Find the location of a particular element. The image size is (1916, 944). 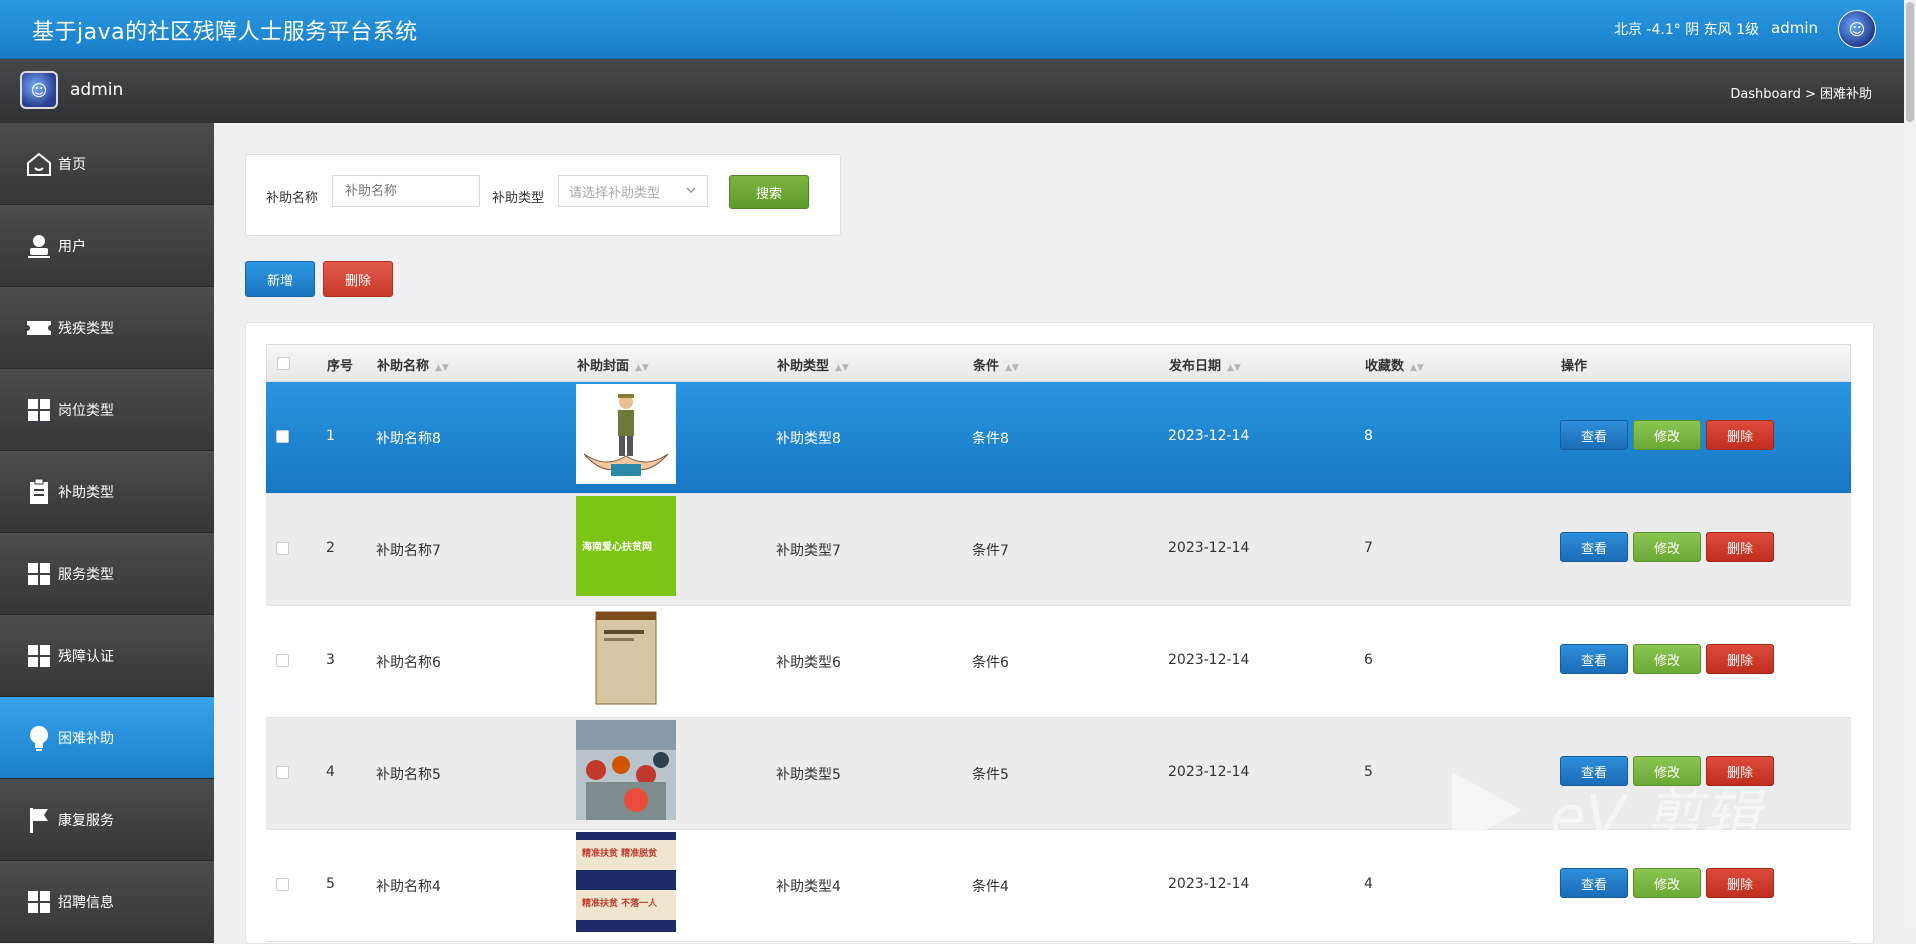

sidebar-item-label: 补助类型 is located at coordinates (86, 492).